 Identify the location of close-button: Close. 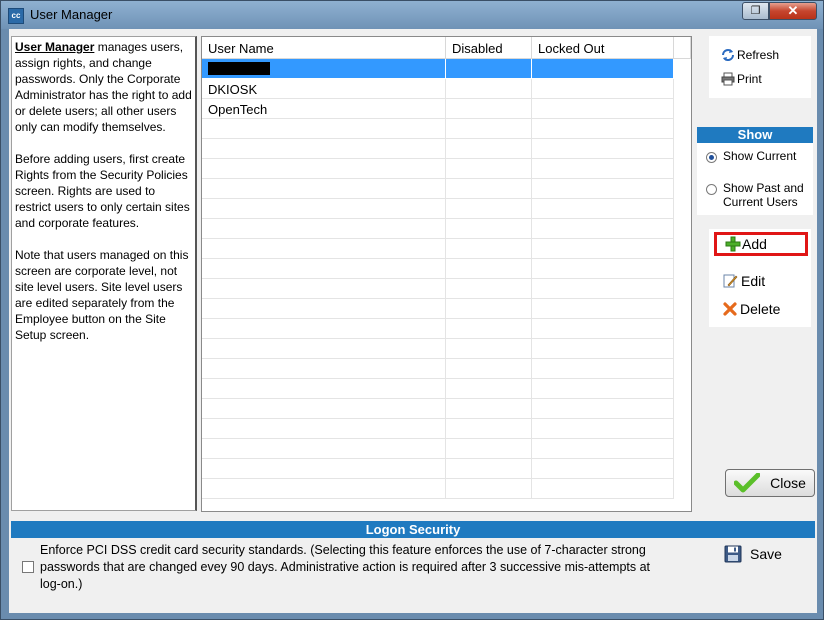
(770, 483).